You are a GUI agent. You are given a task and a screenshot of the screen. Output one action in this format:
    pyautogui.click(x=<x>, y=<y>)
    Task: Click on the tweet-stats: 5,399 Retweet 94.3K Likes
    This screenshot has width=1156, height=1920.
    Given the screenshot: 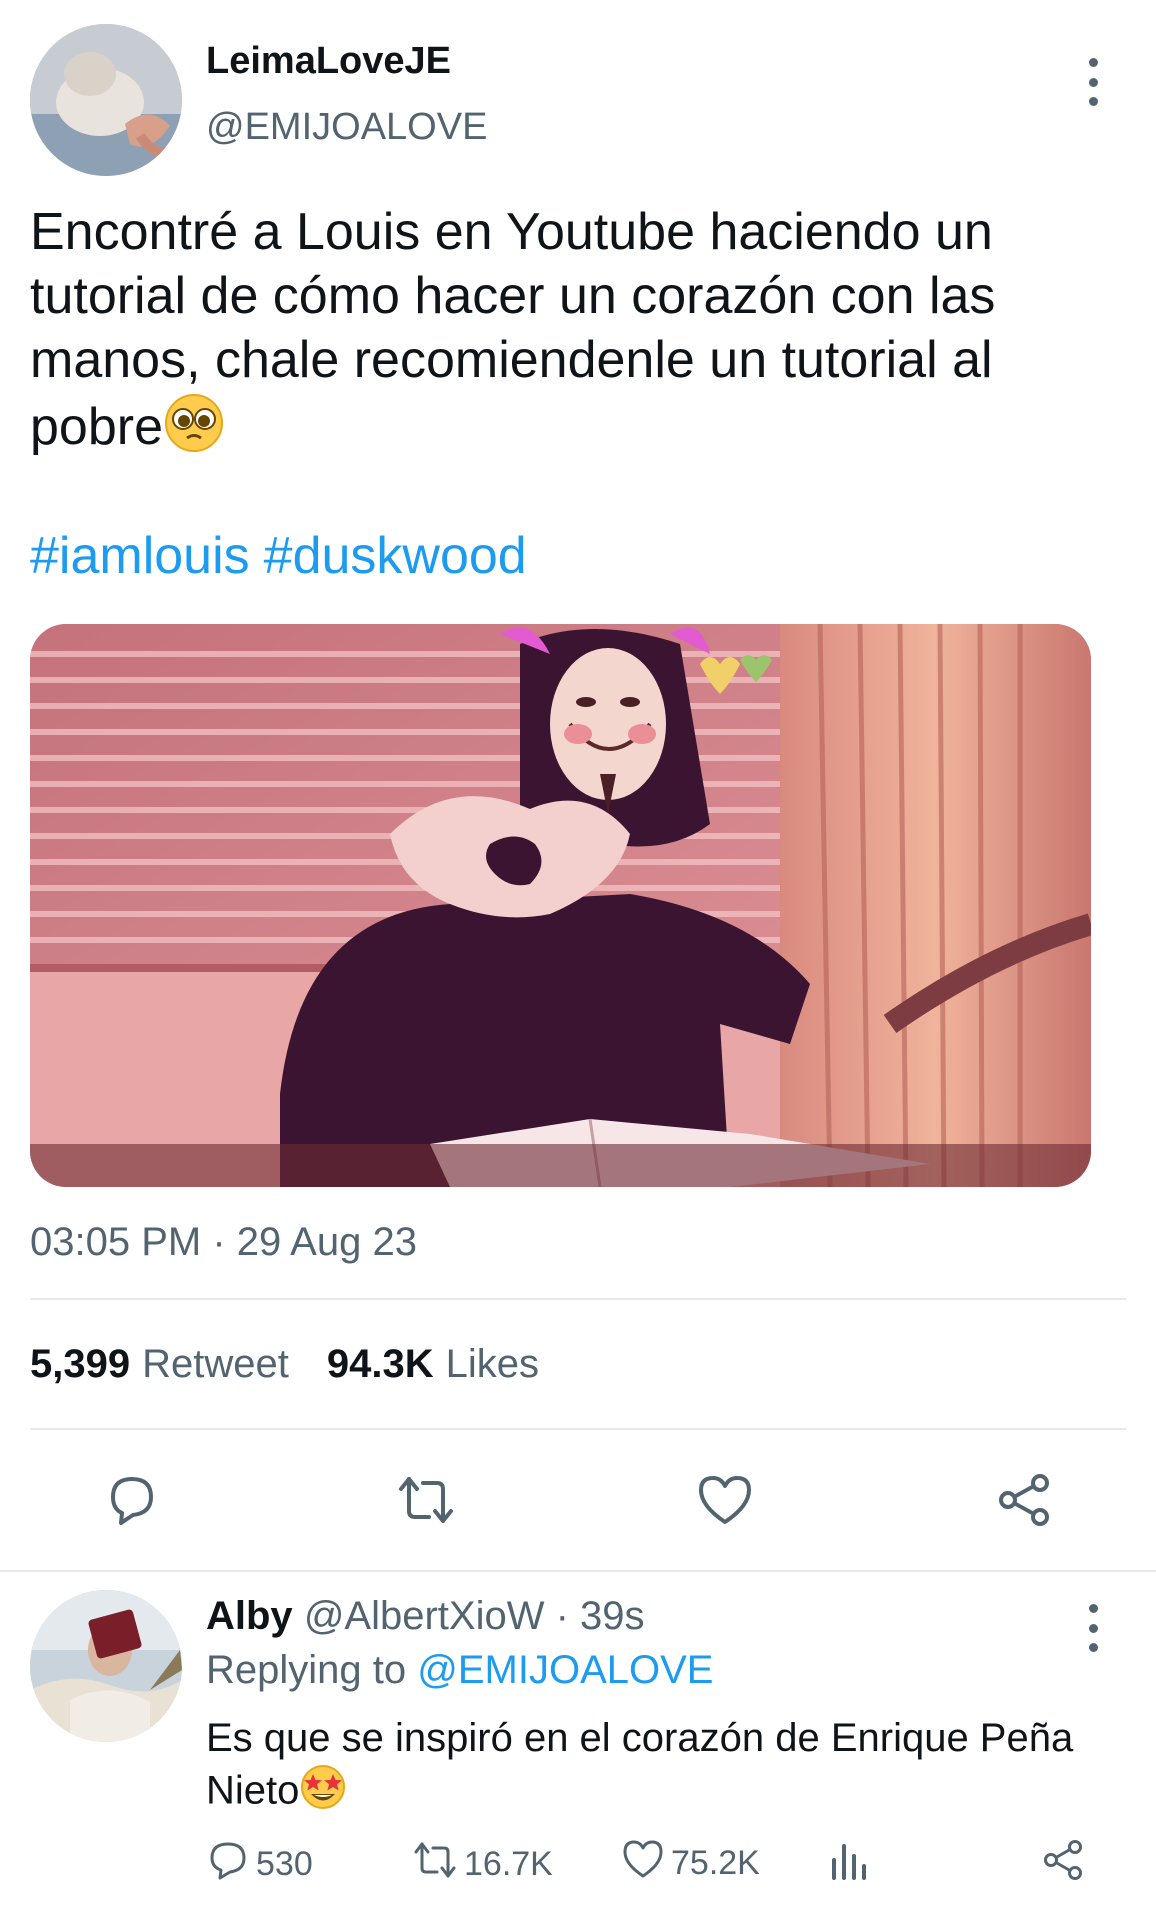 What is the action you would take?
    pyautogui.click(x=284, y=1364)
    